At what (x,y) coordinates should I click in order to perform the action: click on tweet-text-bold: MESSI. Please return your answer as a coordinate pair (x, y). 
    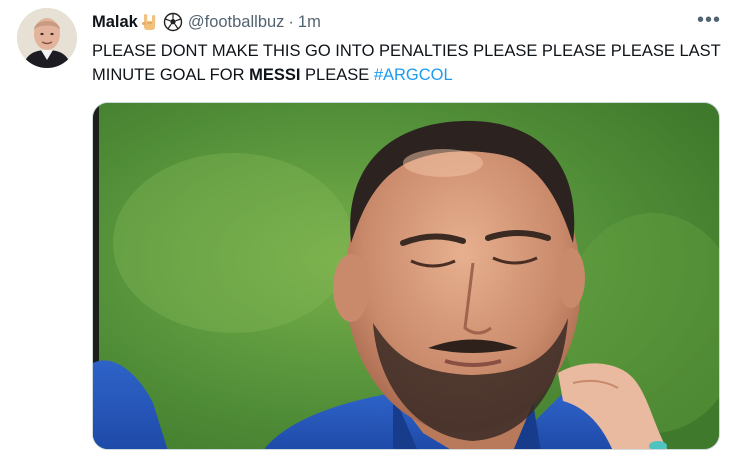
    Looking at the image, I should click on (275, 75).